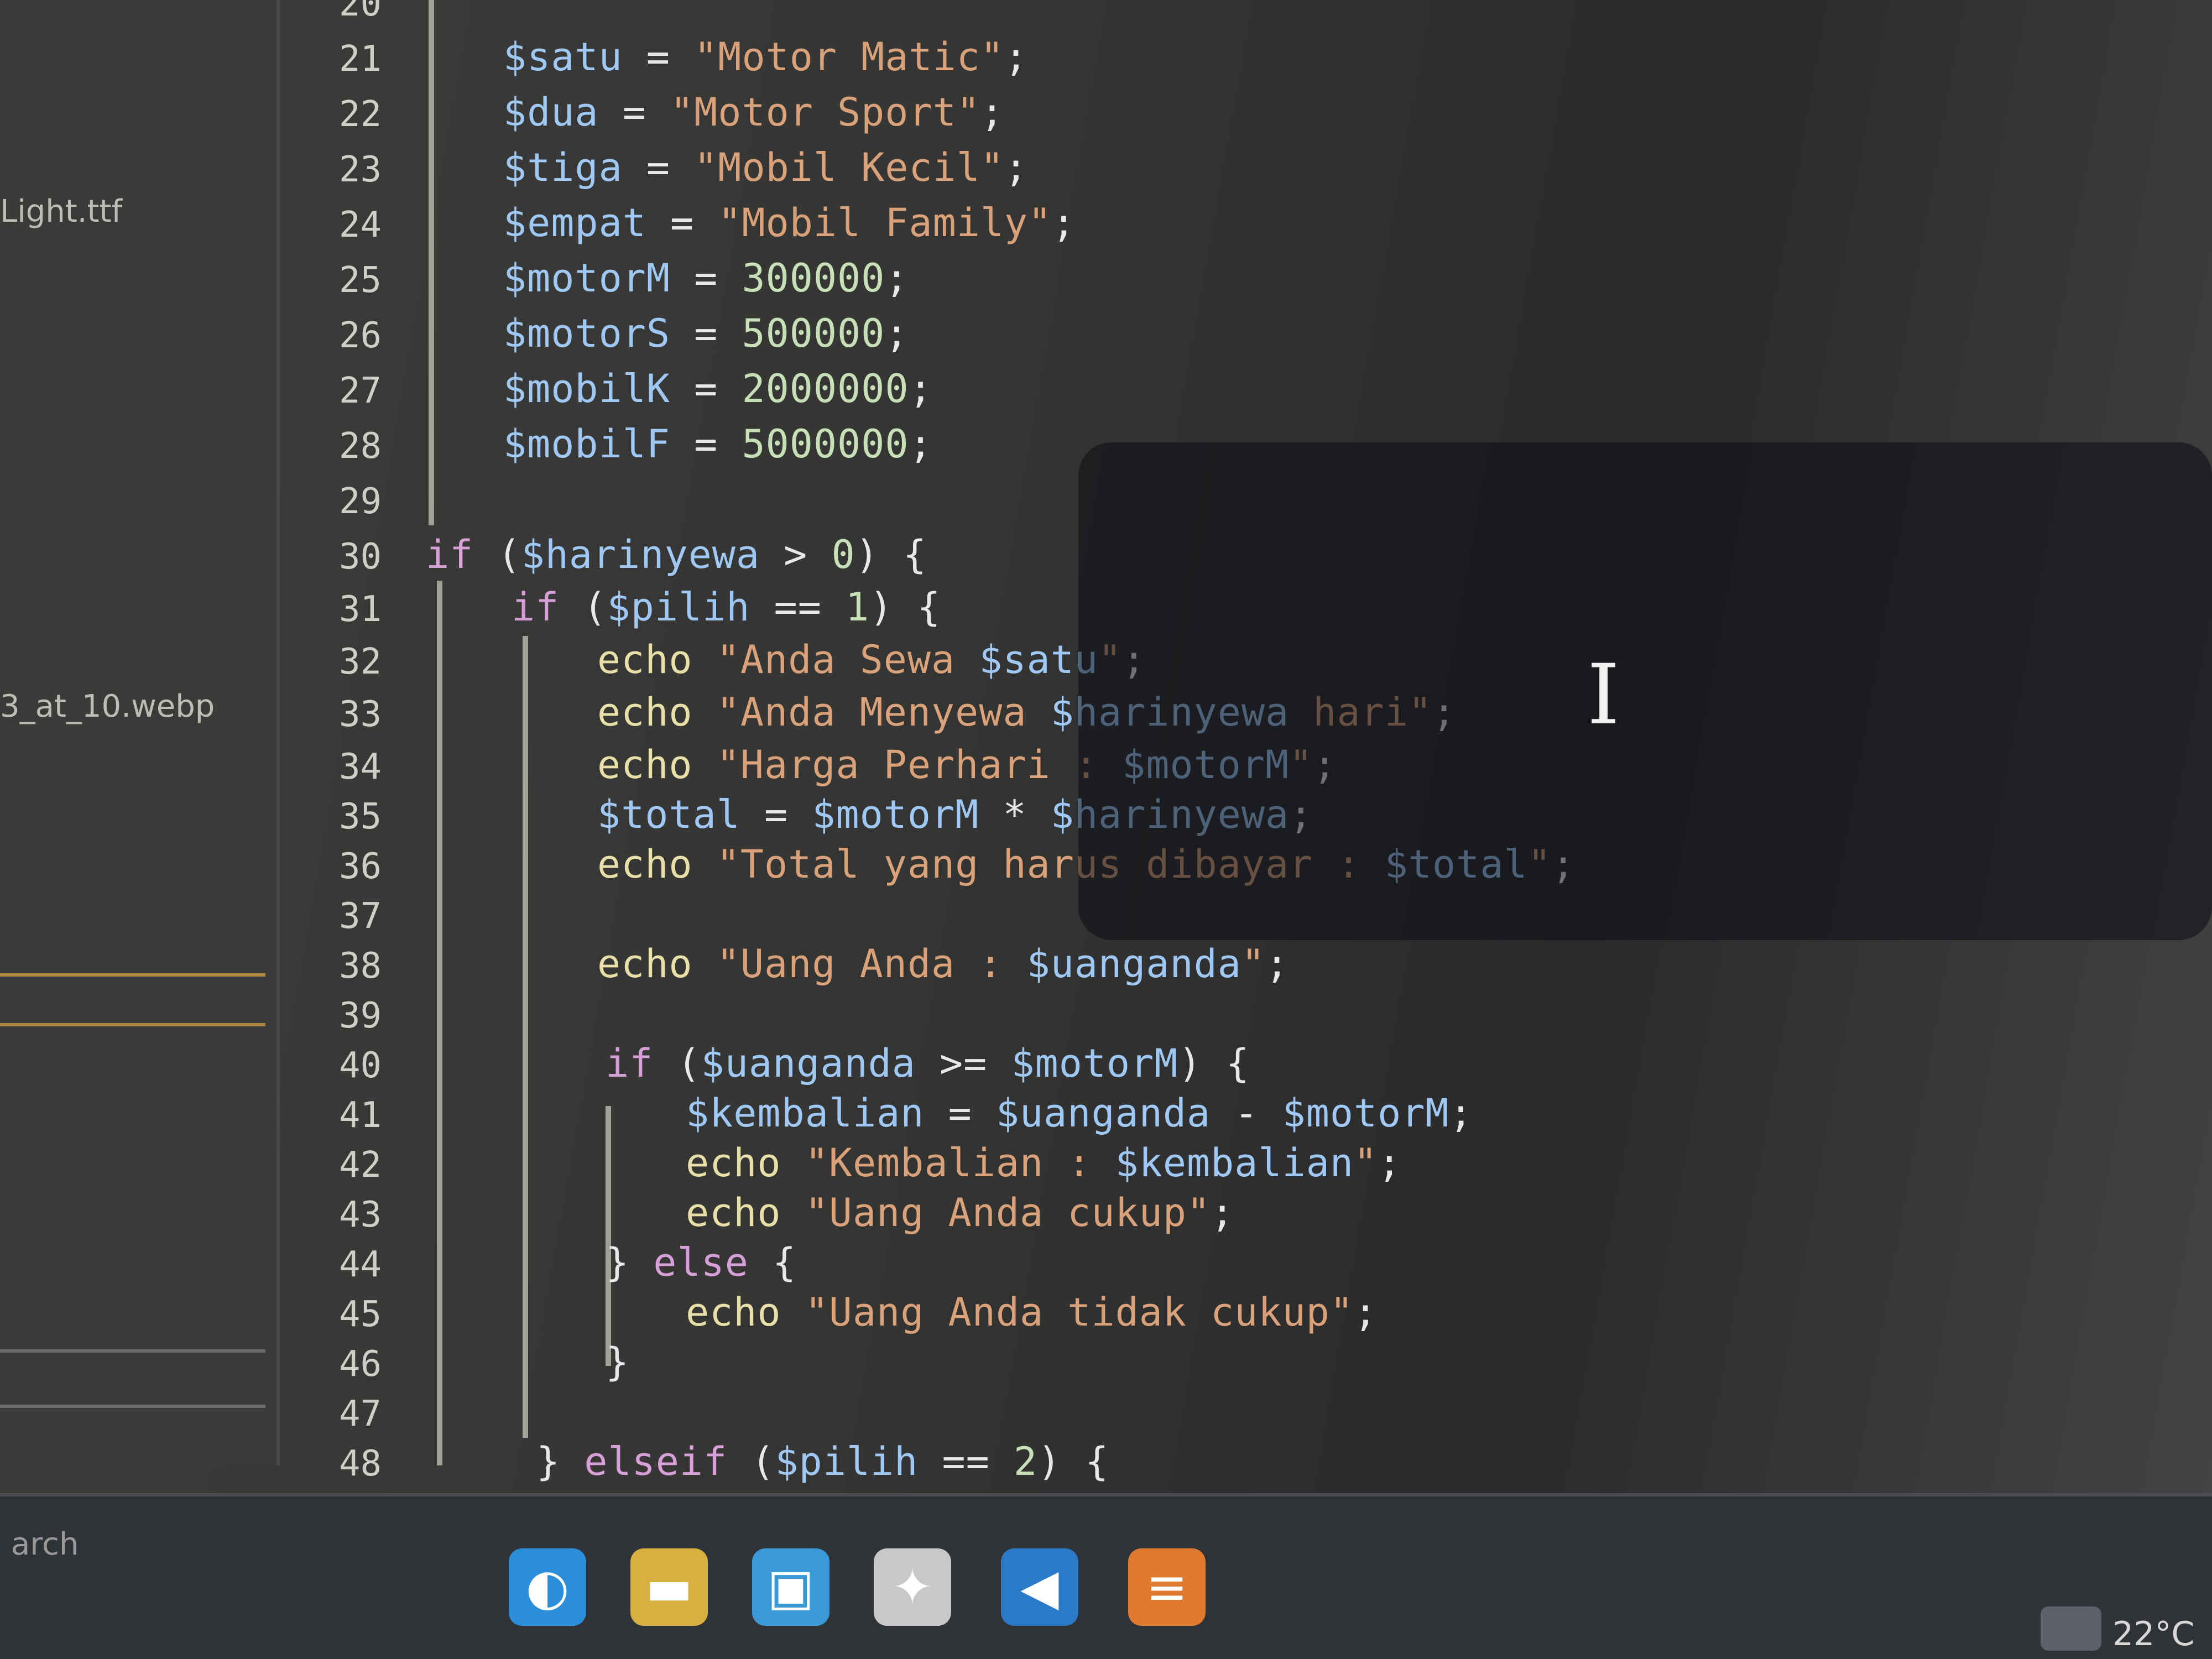  Describe the element at coordinates (107, 706) in the screenshot. I see `sidebar-file-item: 3_at_10.webp` at that location.